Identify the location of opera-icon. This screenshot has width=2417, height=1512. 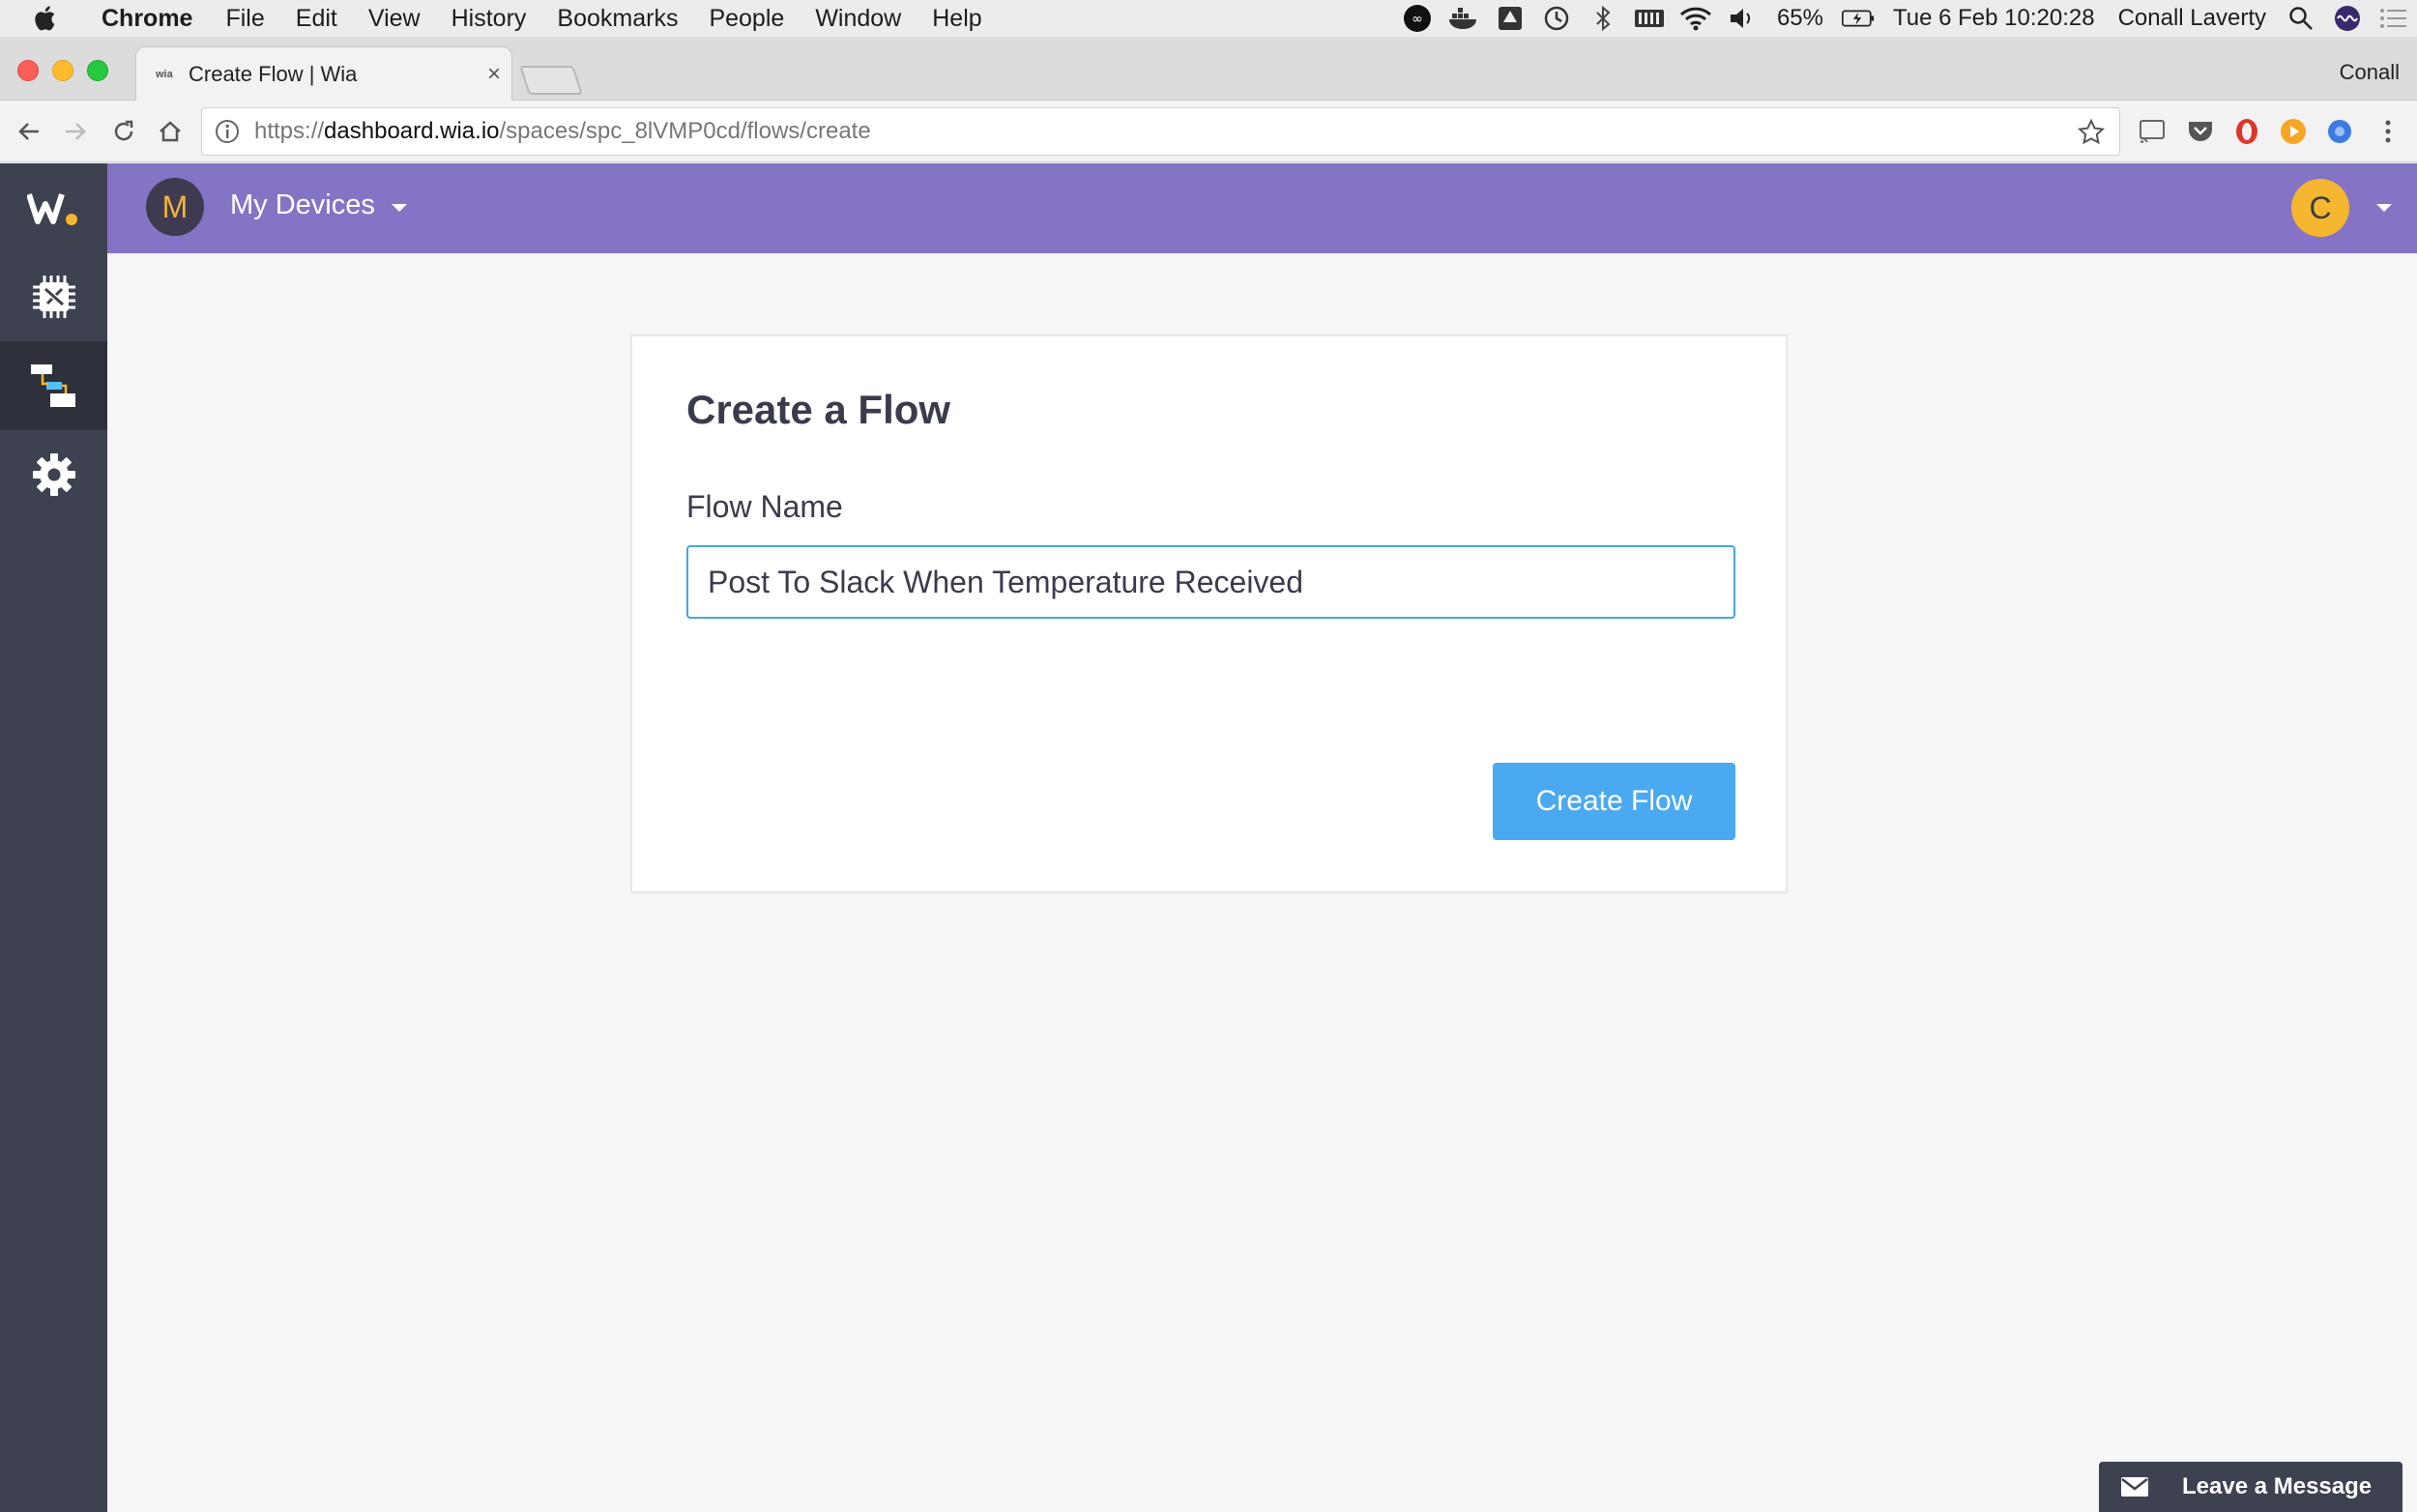
(2246, 131).